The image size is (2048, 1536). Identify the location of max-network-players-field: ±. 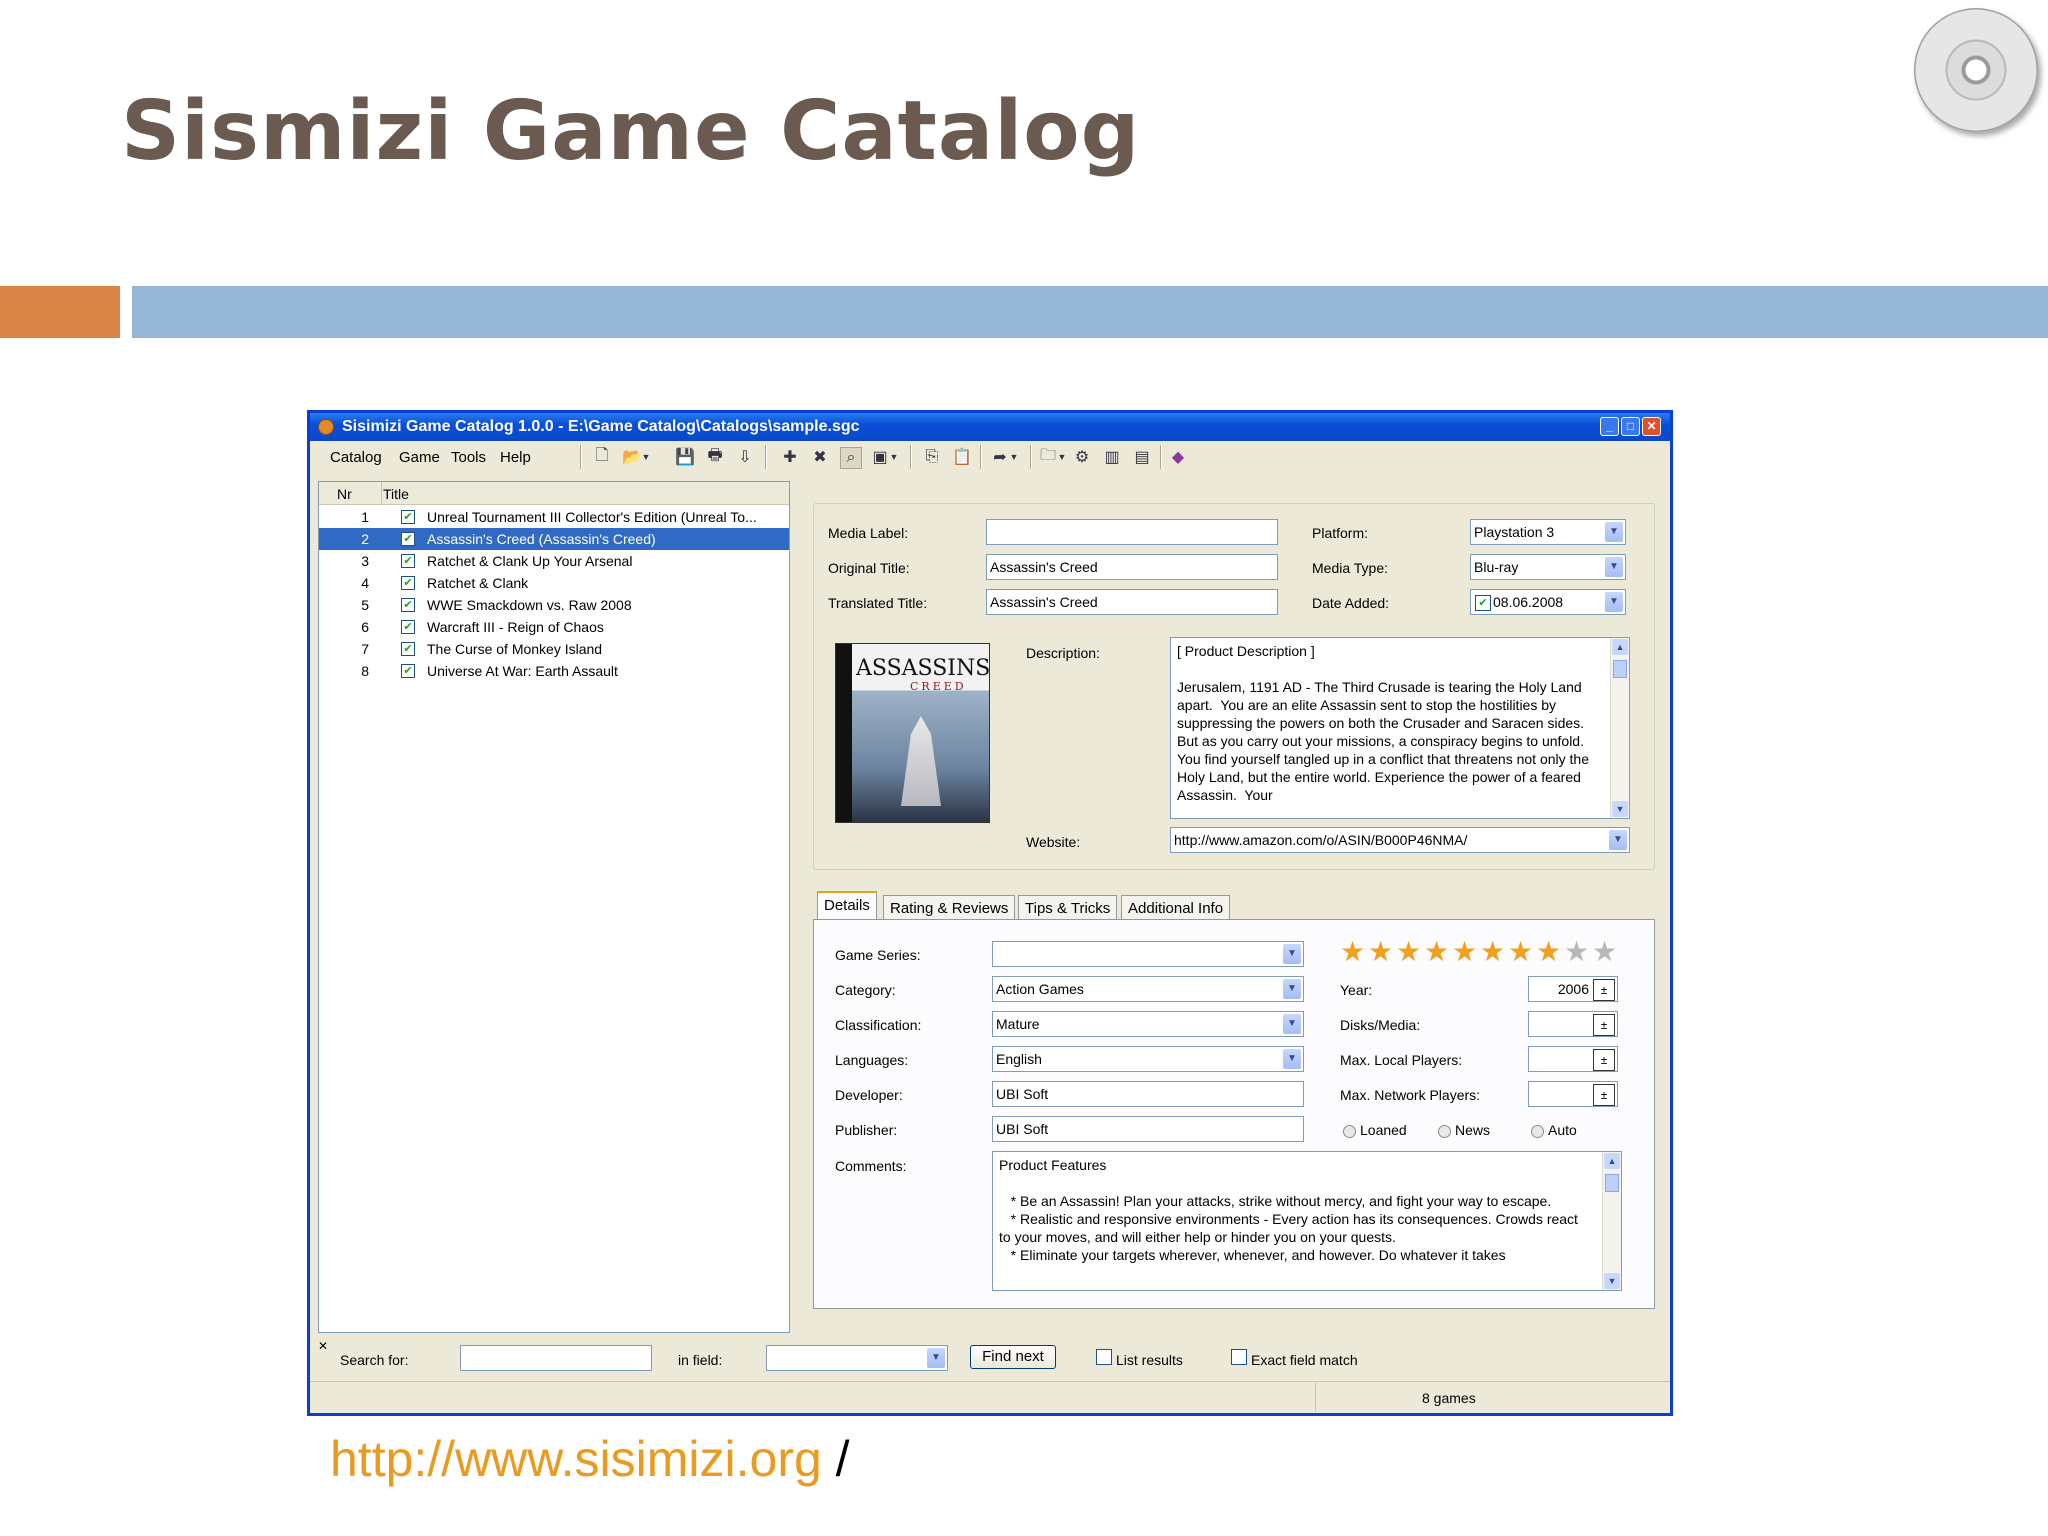
(1573, 1094).